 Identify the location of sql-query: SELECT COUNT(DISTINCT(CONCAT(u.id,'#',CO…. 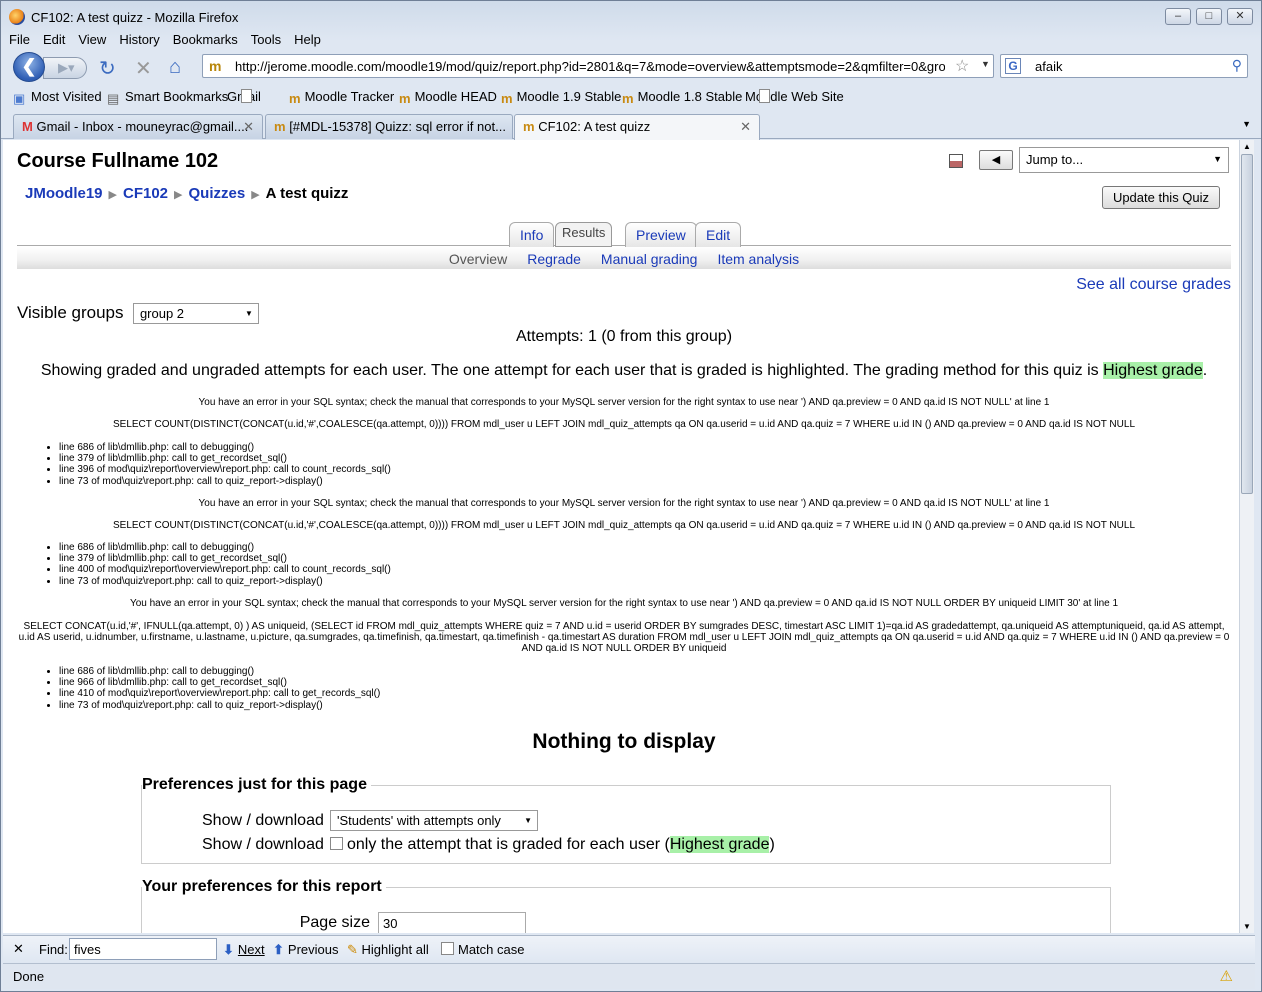
(624, 424).